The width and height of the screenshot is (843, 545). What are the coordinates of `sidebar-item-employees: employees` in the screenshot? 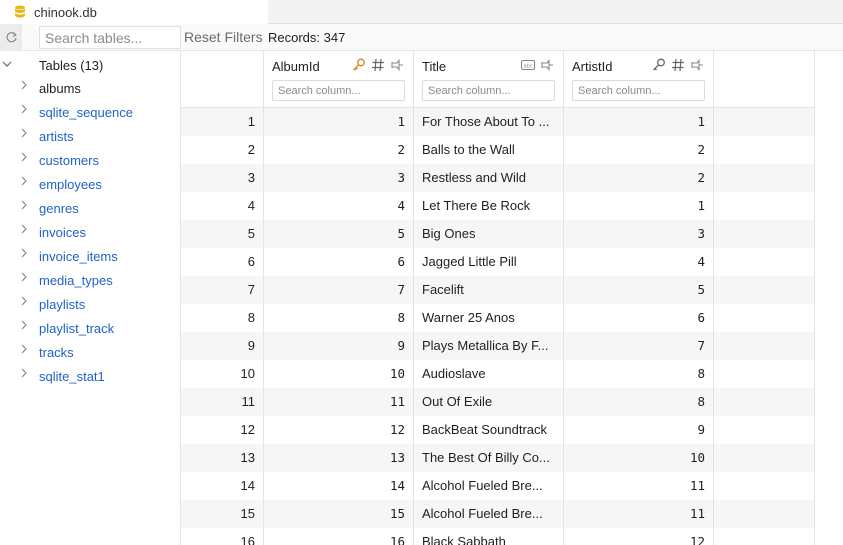 It's located at (90, 185).